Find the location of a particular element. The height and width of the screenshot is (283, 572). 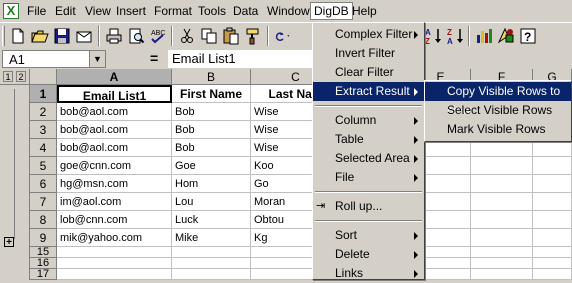

menu-item-selected-area: Selected Area is located at coordinates (368, 158).